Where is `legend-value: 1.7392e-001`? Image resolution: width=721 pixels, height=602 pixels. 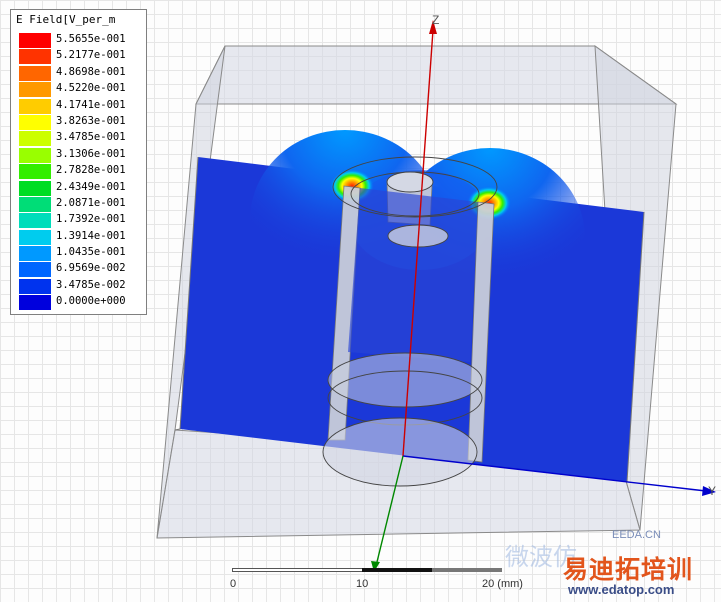
legend-value: 1.7392e-001 is located at coordinates (91, 219).